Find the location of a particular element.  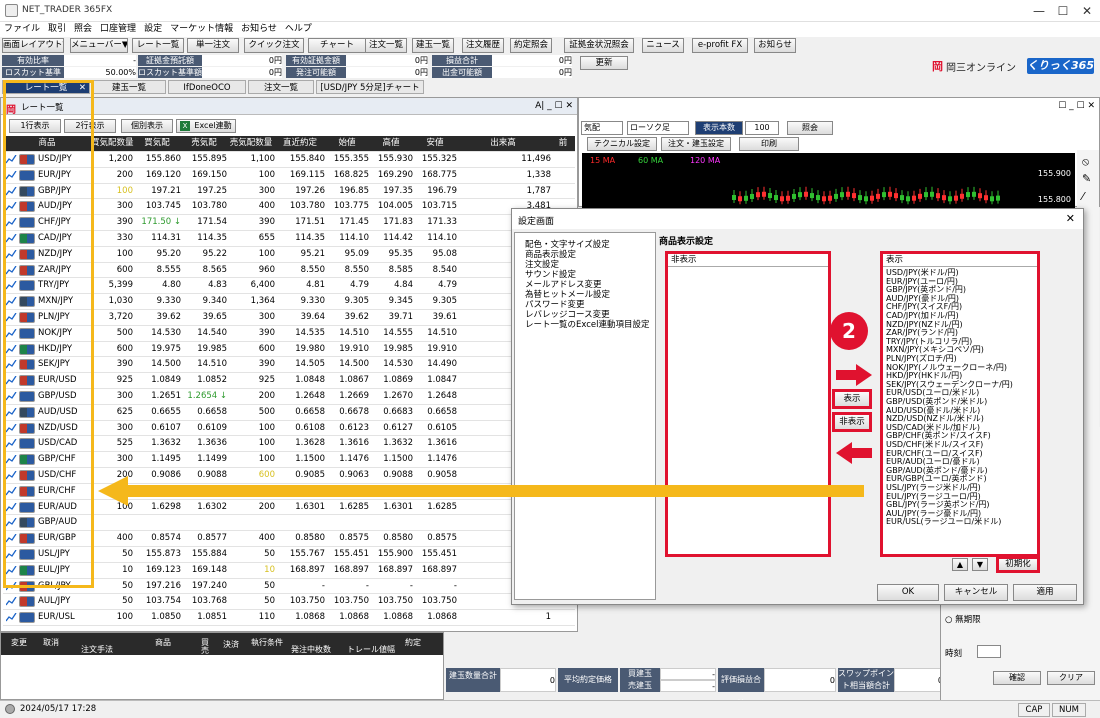

no-expiry-option: ○ 無期限 is located at coordinates (963, 619).